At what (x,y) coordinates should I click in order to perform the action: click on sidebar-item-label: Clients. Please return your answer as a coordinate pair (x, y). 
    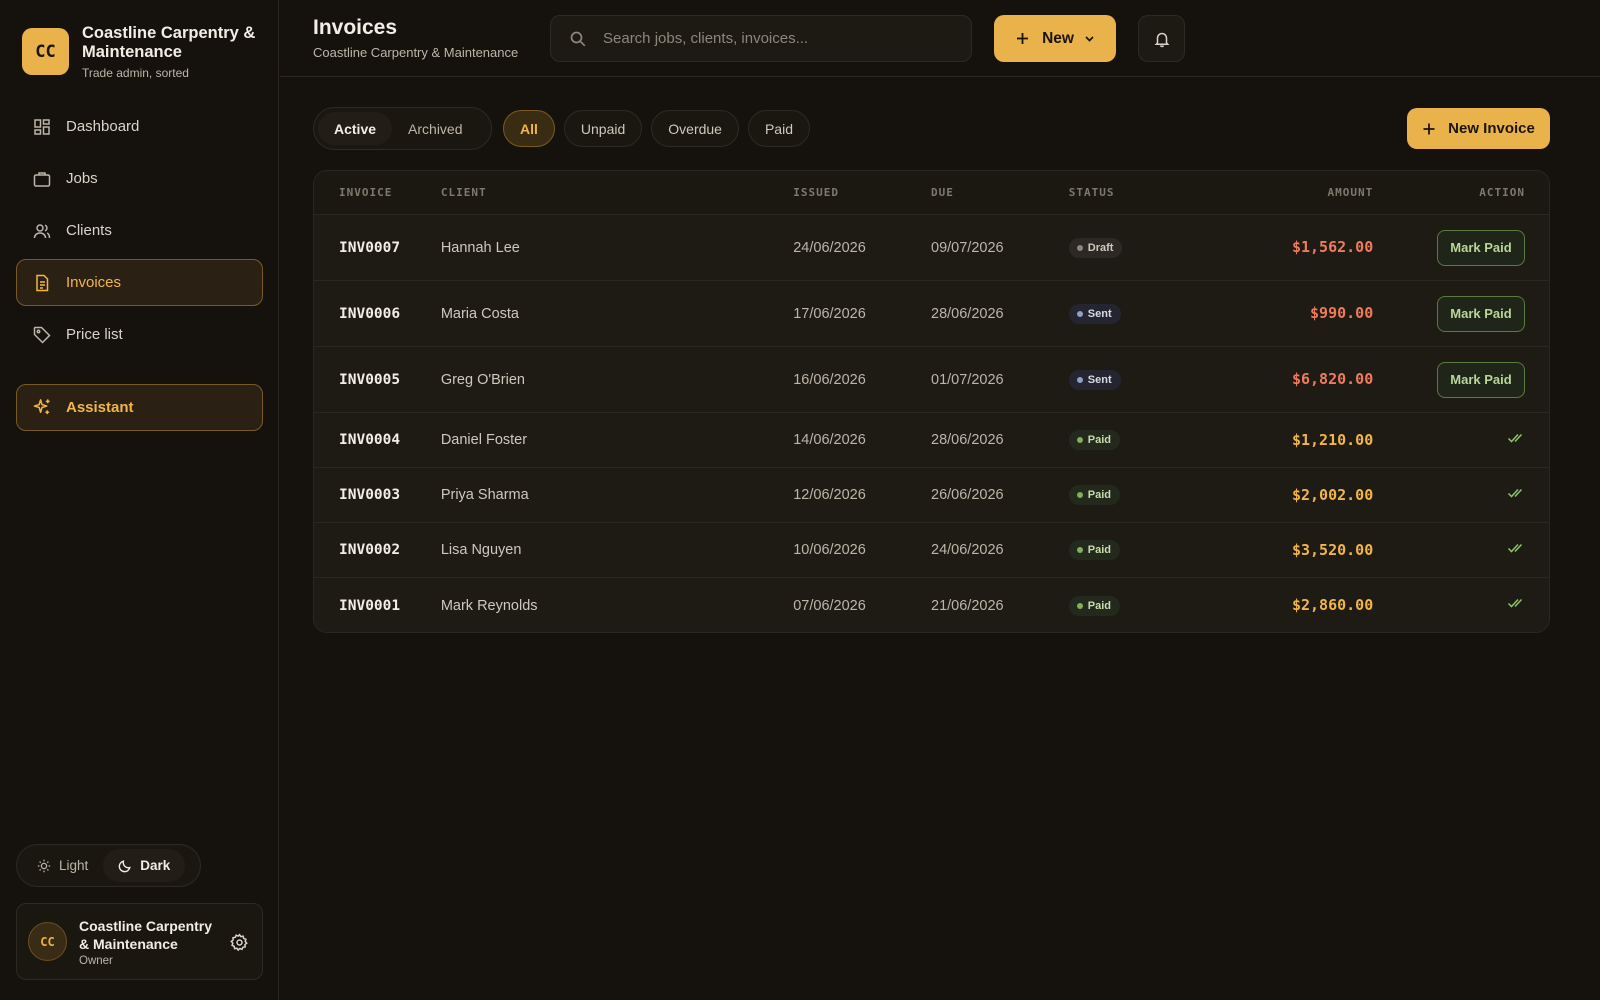
    Looking at the image, I should click on (89, 230).